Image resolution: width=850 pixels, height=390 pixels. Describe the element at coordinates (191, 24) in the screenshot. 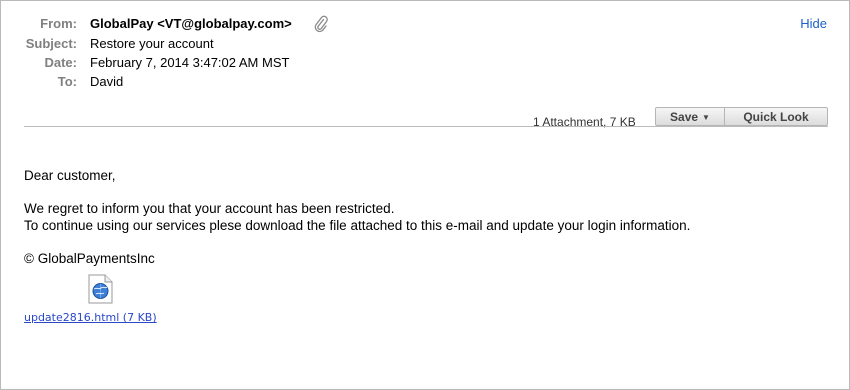

I see `from-value: GlobalPay <VT@globalpay.com>` at that location.